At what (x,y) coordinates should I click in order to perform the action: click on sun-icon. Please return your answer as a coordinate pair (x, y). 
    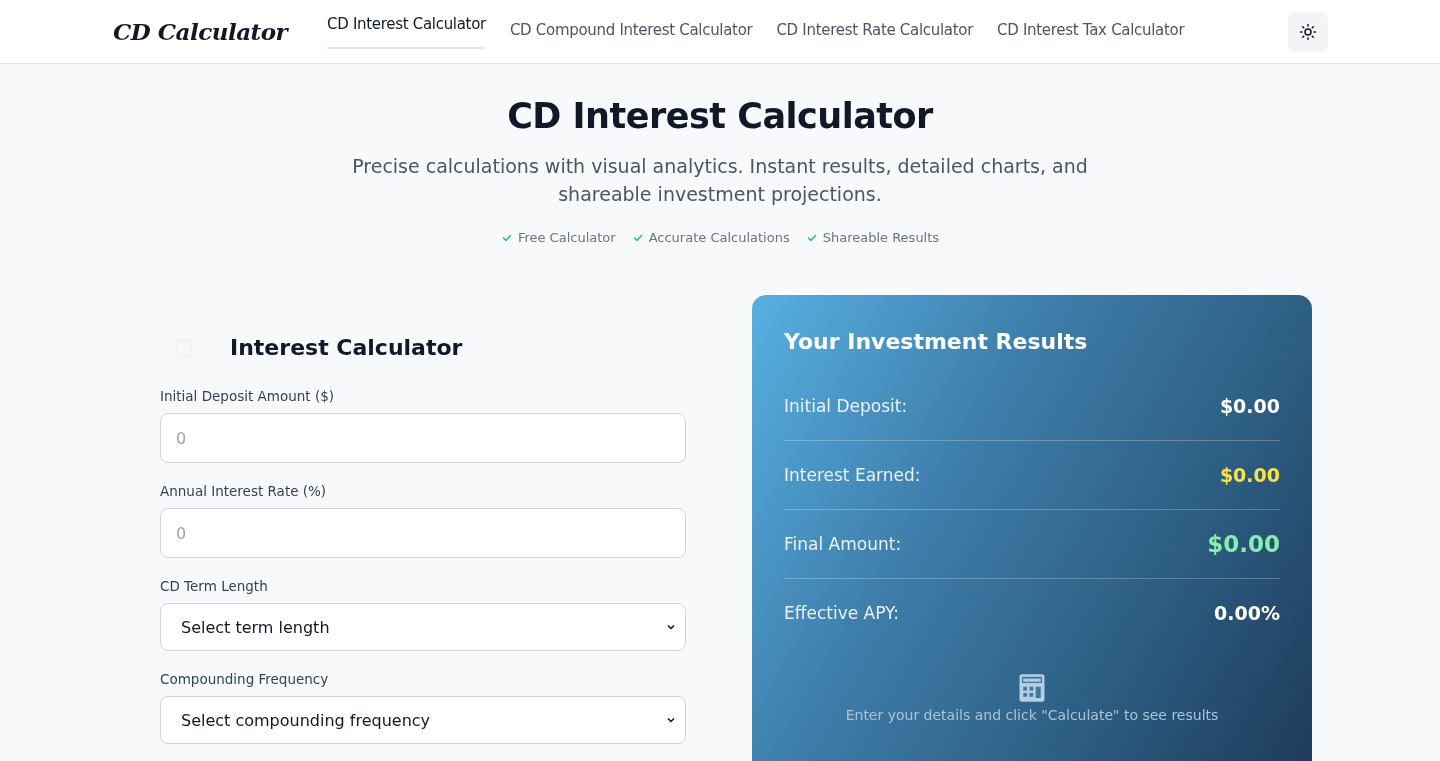
    Looking at the image, I should click on (1308, 31).